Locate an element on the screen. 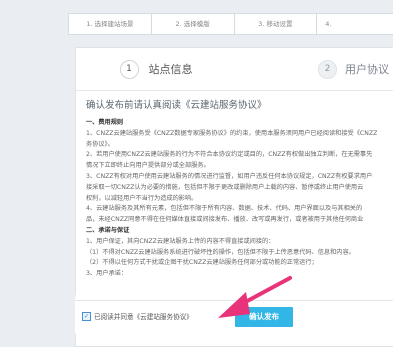  section-title: 二、承诺与保证 is located at coordinates (108, 230).